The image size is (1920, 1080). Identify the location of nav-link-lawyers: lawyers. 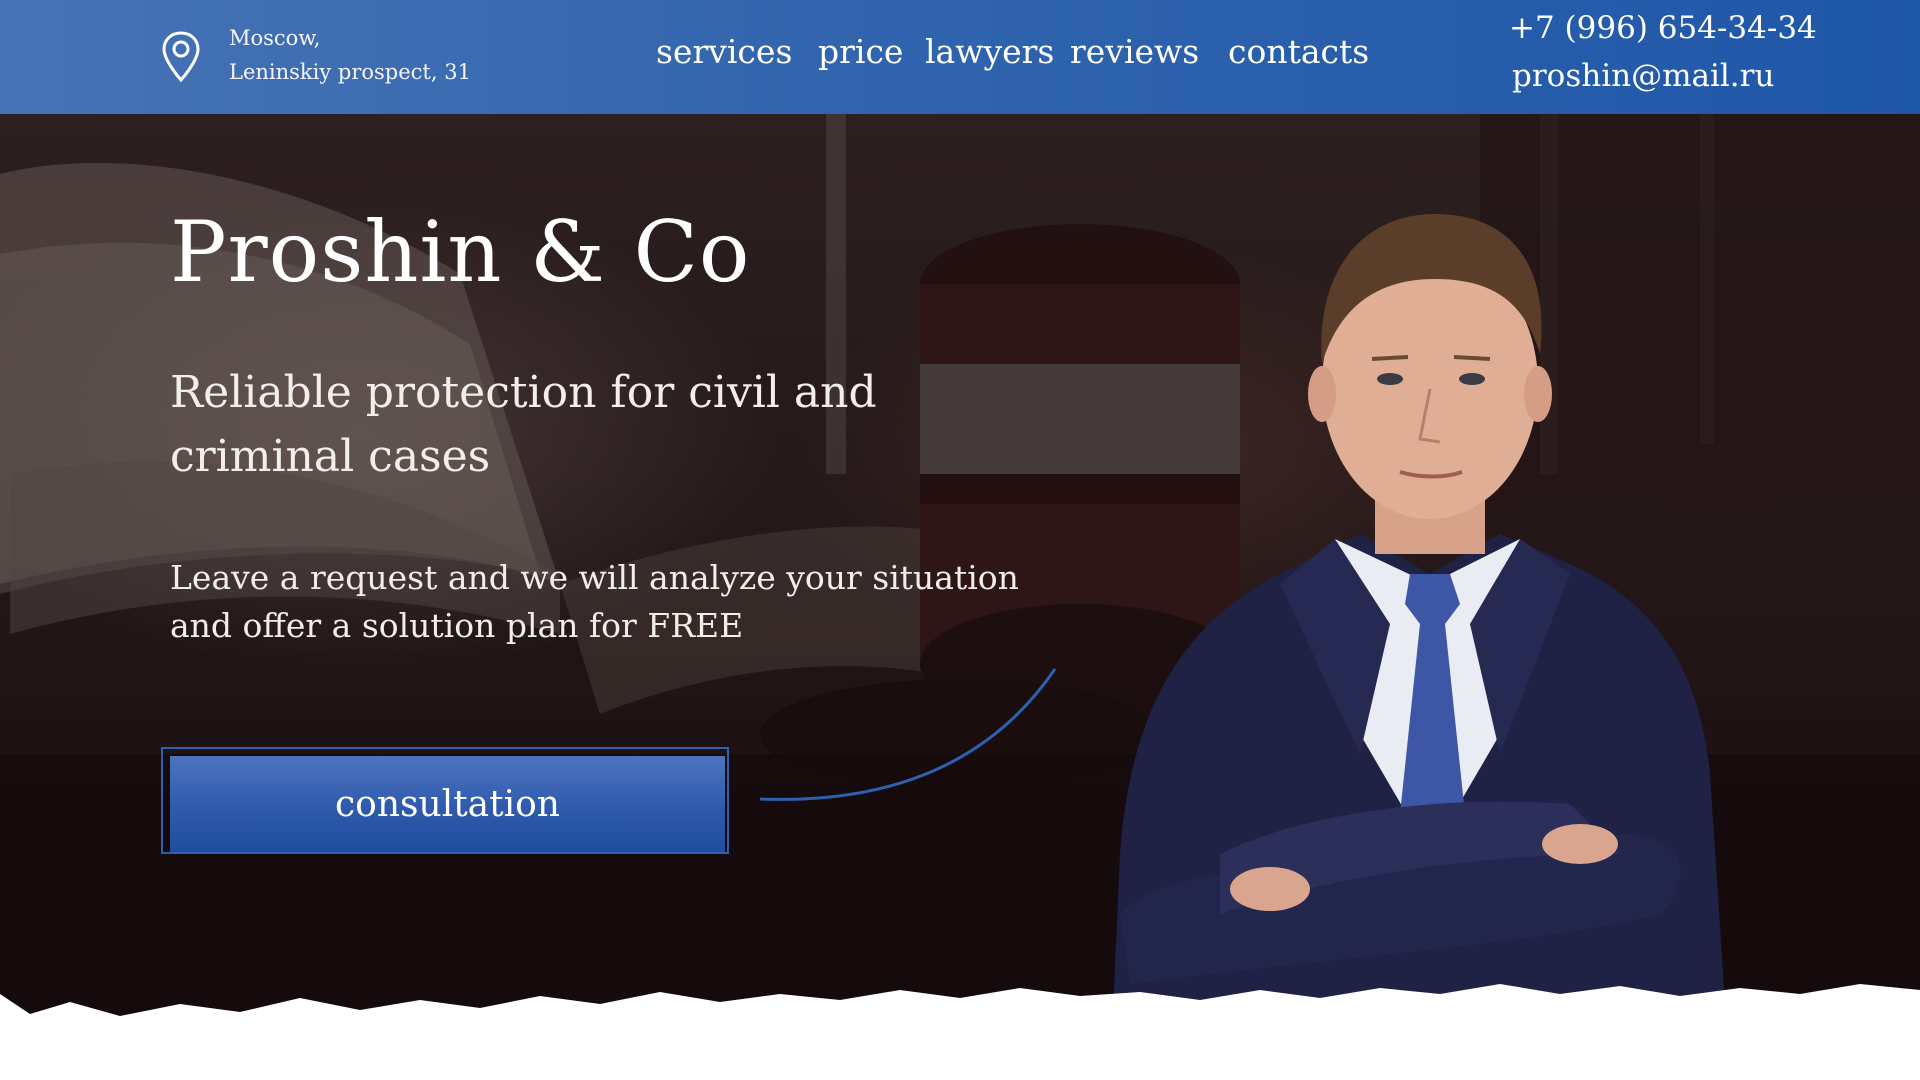
(989, 52).